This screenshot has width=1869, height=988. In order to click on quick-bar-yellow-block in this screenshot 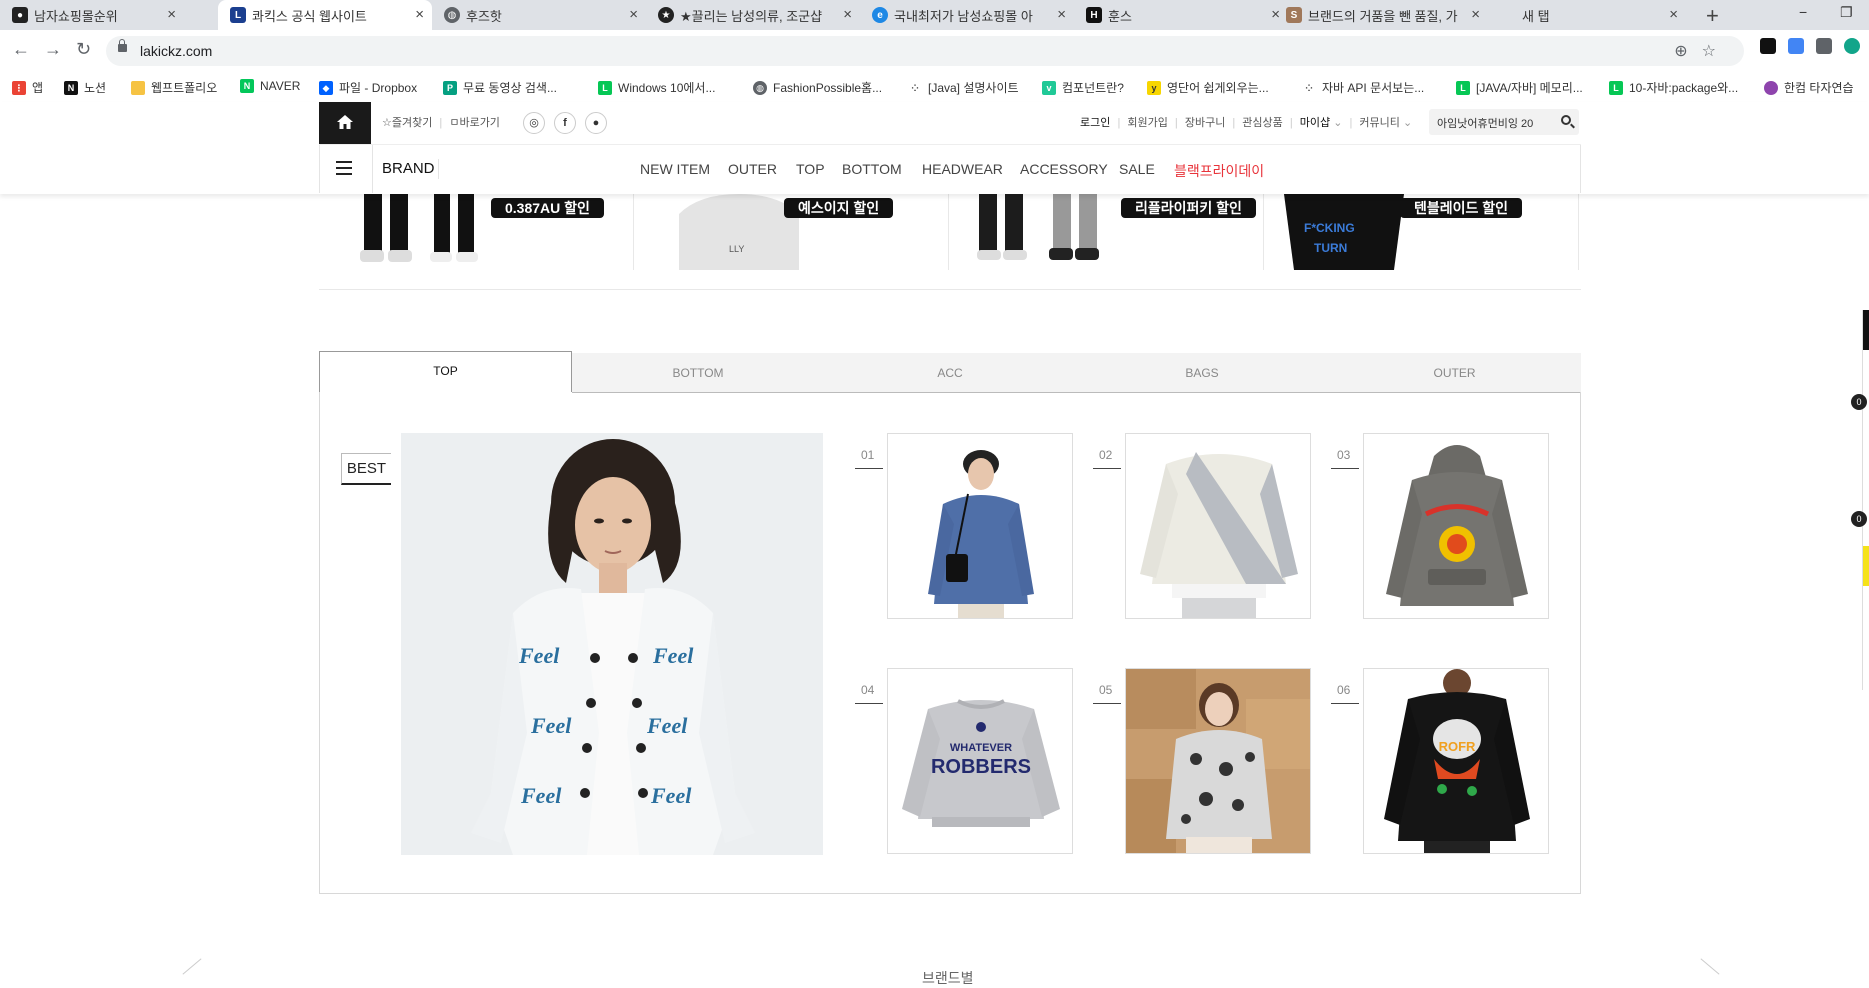, I will do `click(1866, 566)`.